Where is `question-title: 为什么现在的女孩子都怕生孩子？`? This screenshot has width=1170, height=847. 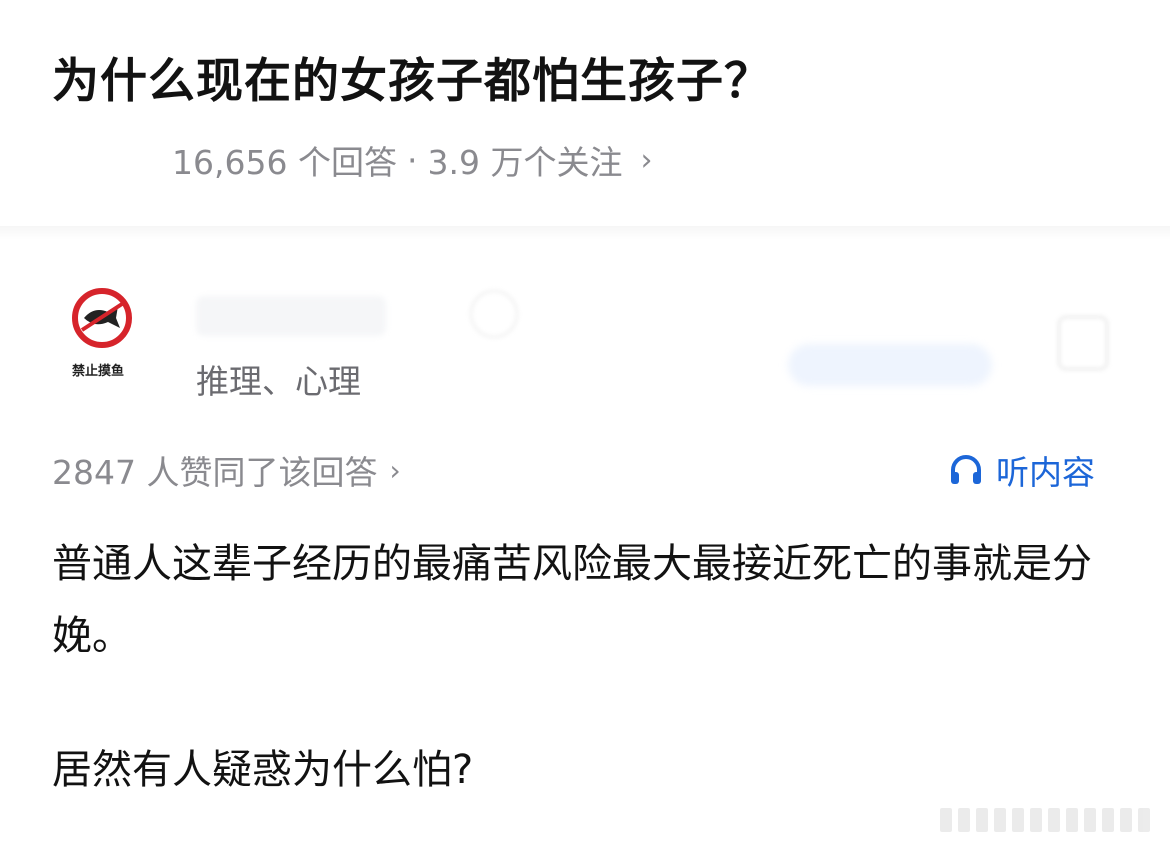
question-title: 为什么现在的女孩子都怕生孩子？ is located at coordinates (412, 76).